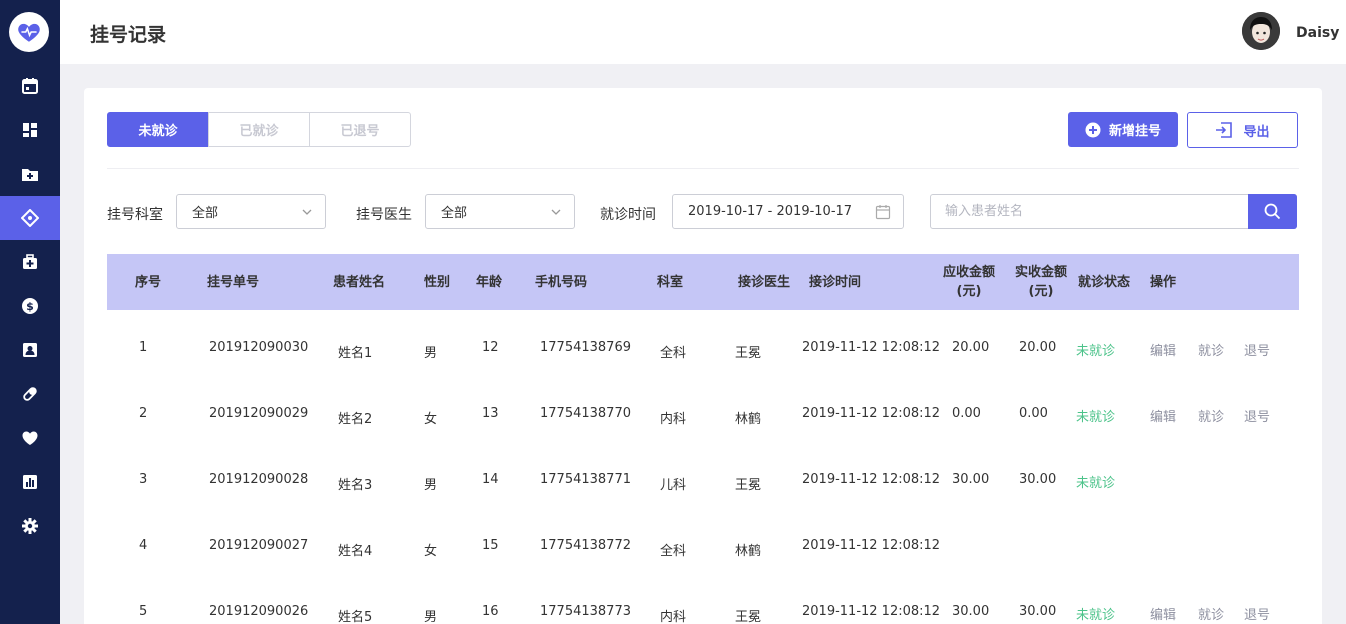 The image size is (1346, 624). I want to click on sidebar-item-reports, so click(30, 482).